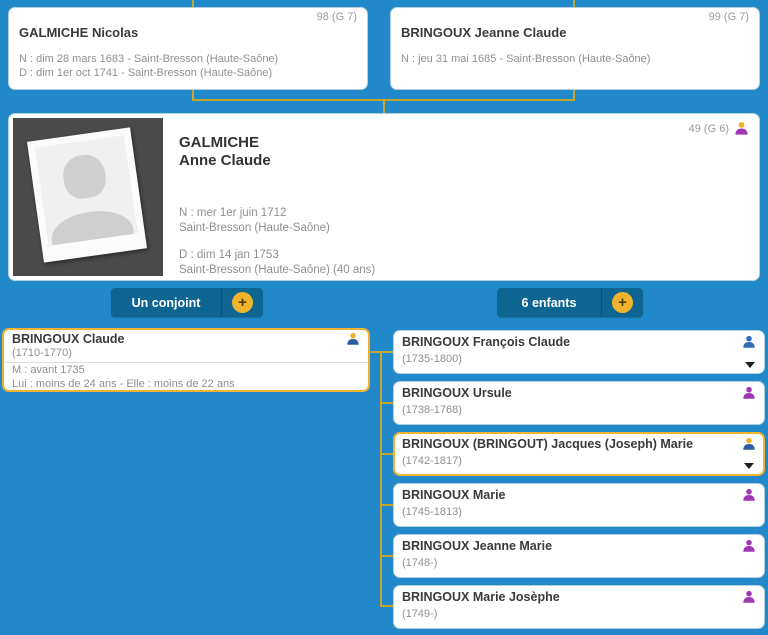 The image size is (768, 635). Describe the element at coordinates (229, 255) in the screenshot. I see `death-date: D : dim 14 jan 1753` at that location.